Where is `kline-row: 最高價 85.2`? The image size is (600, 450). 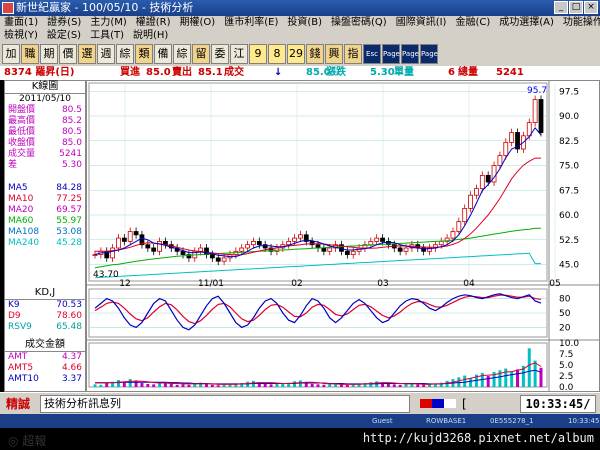 kline-row: 最高價 85.2 is located at coordinates (45, 121).